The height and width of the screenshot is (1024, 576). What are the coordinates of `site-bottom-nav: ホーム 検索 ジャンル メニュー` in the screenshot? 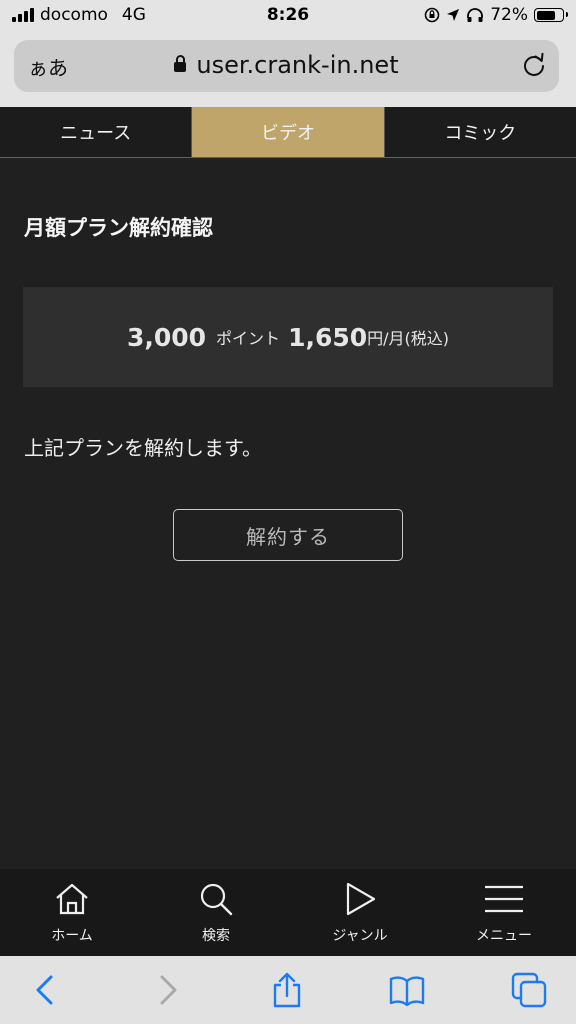 It's located at (288, 912).